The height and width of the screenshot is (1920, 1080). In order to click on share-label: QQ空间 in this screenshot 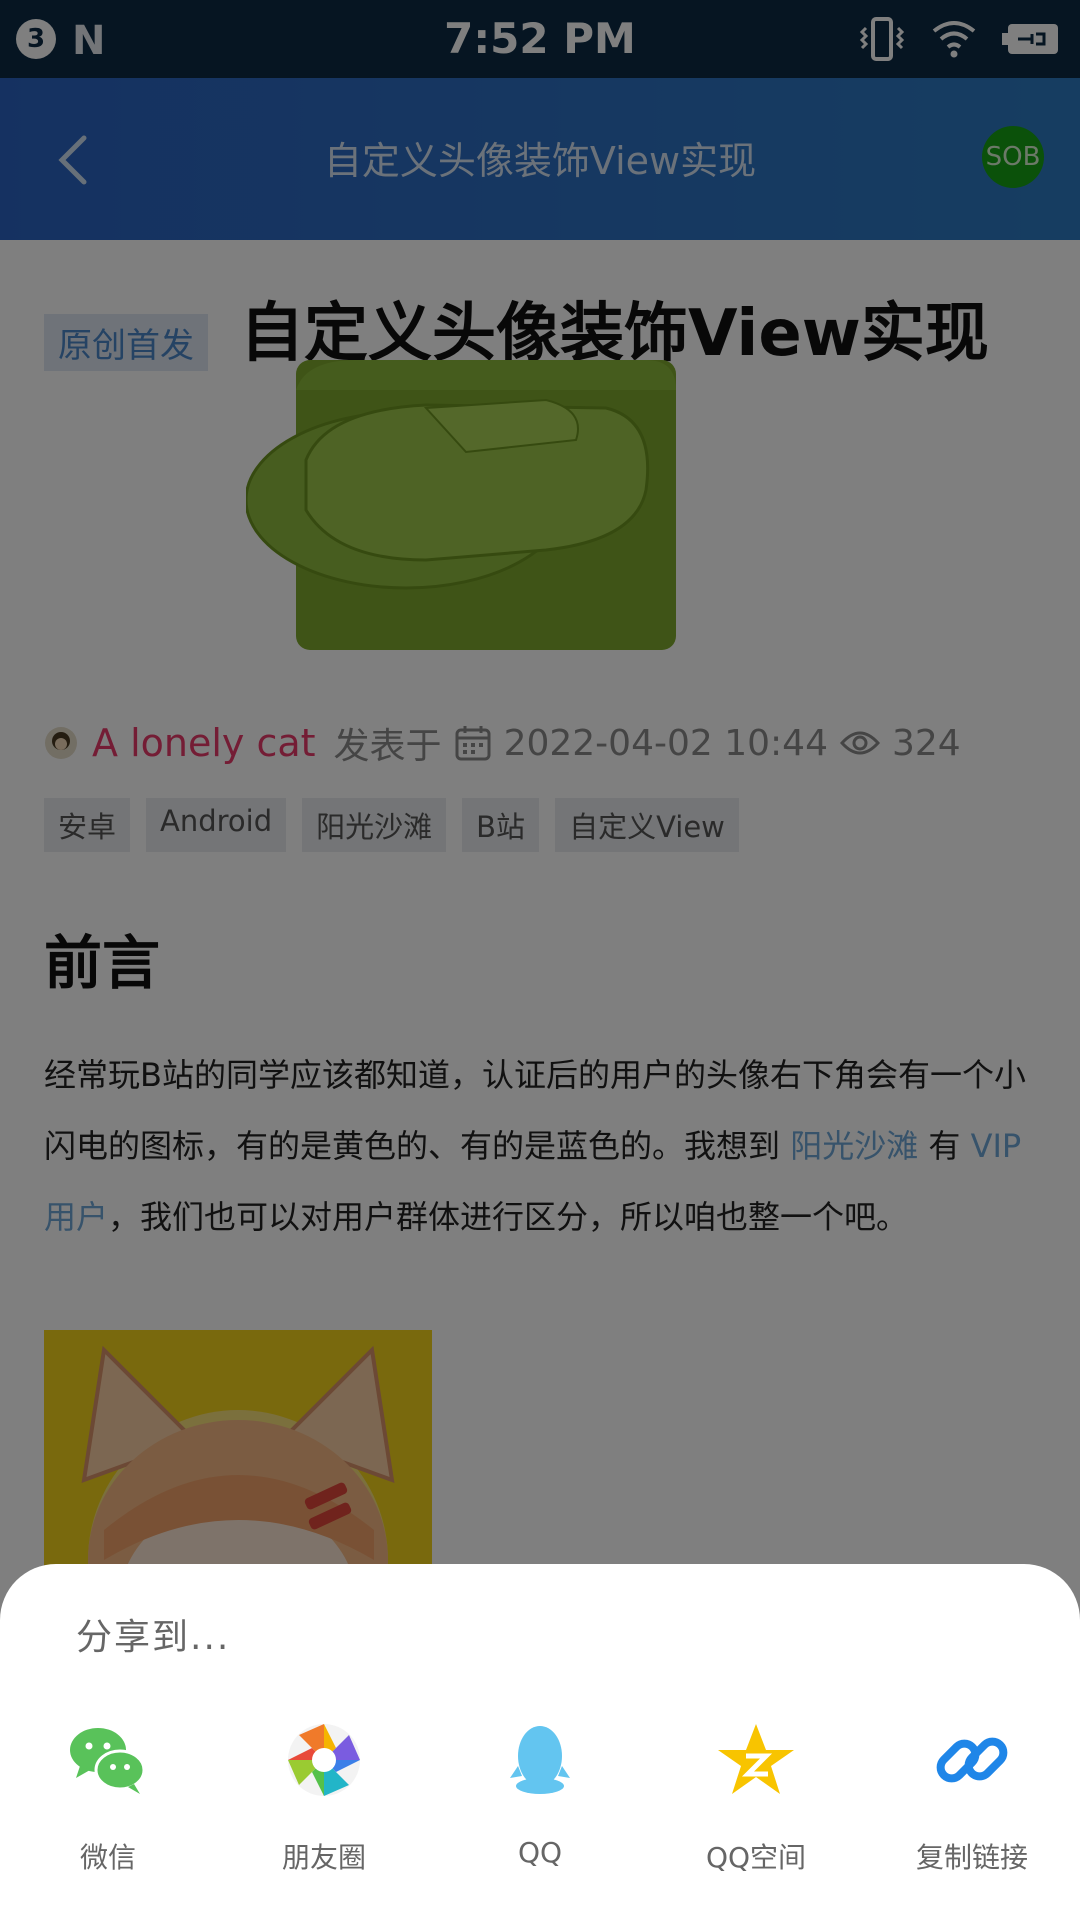, I will do `click(756, 1857)`.